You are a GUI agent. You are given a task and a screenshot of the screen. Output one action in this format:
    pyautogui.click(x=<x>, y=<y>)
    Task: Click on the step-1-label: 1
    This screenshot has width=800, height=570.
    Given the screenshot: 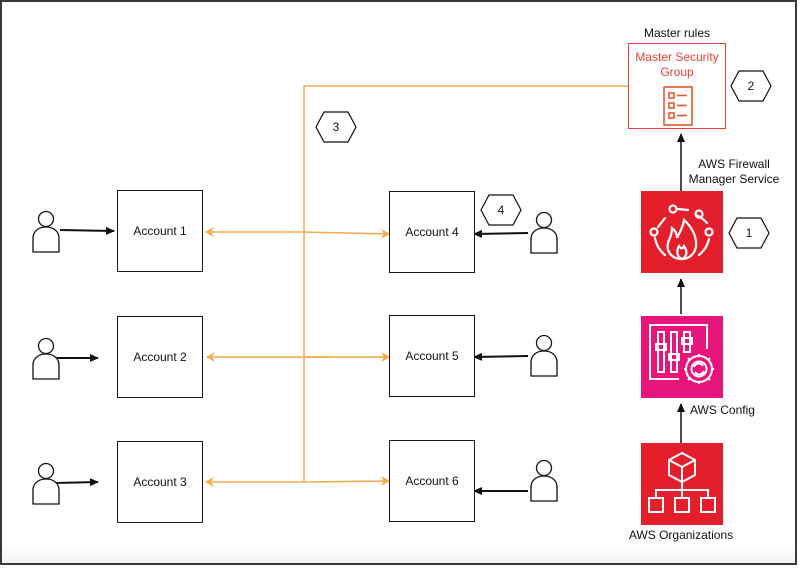 What is the action you would take?
    pyautogui.click(x=749, y=233)
    